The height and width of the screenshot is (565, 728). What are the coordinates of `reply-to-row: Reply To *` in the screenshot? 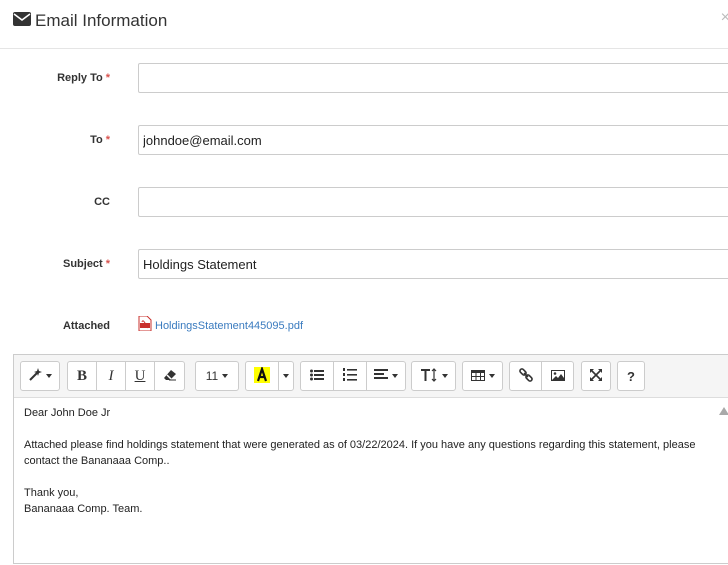 It's located at (364, 80).